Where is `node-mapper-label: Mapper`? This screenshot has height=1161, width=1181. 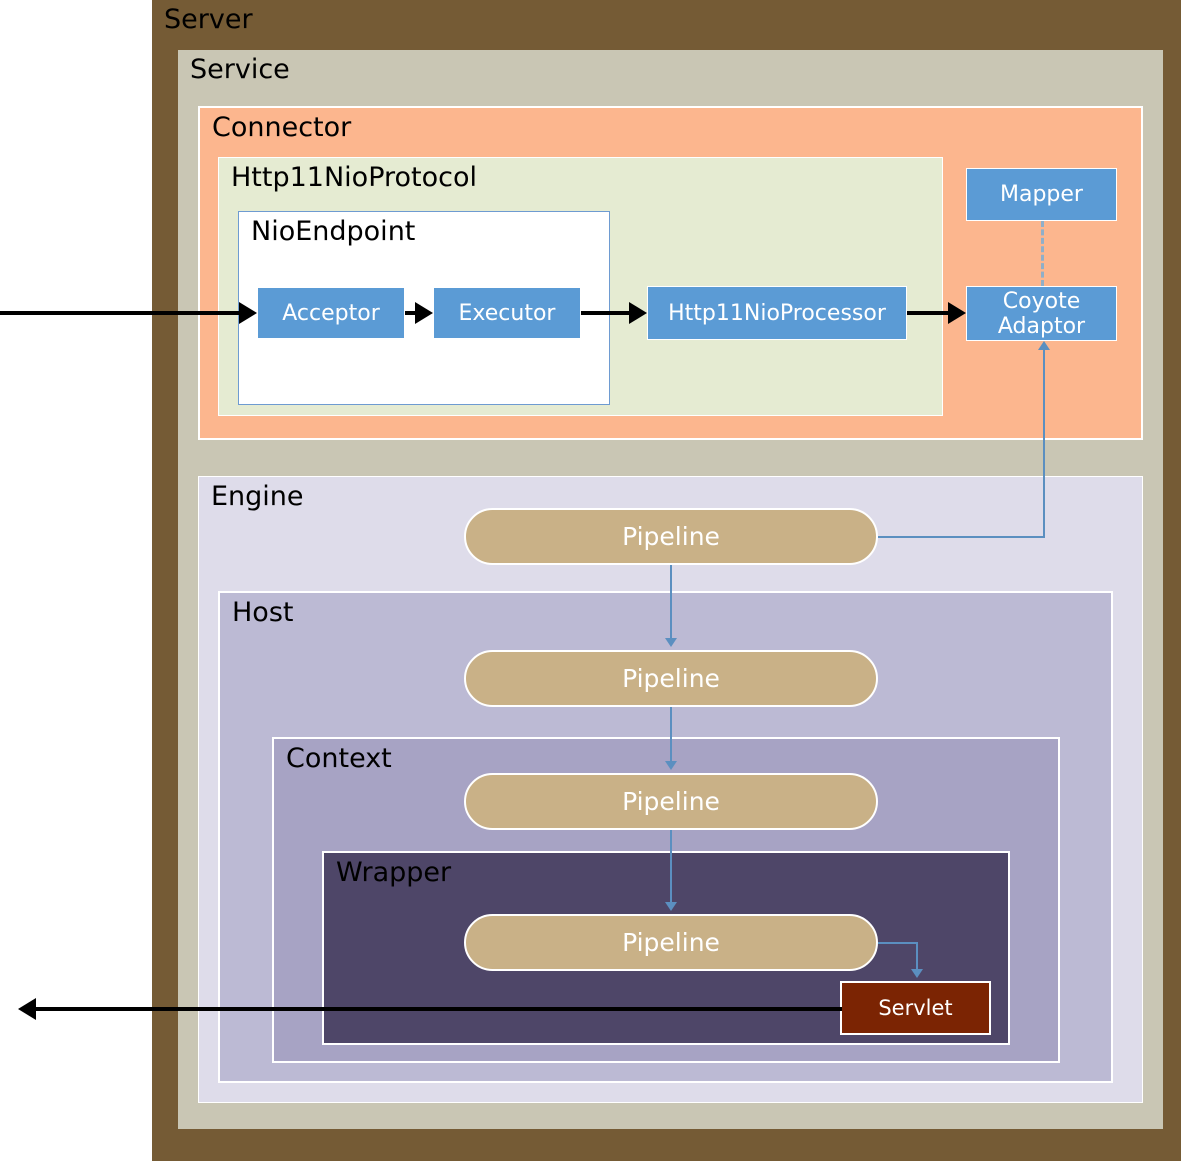
node-mapper-label: Mapper is located at coordinates (1041, 194).